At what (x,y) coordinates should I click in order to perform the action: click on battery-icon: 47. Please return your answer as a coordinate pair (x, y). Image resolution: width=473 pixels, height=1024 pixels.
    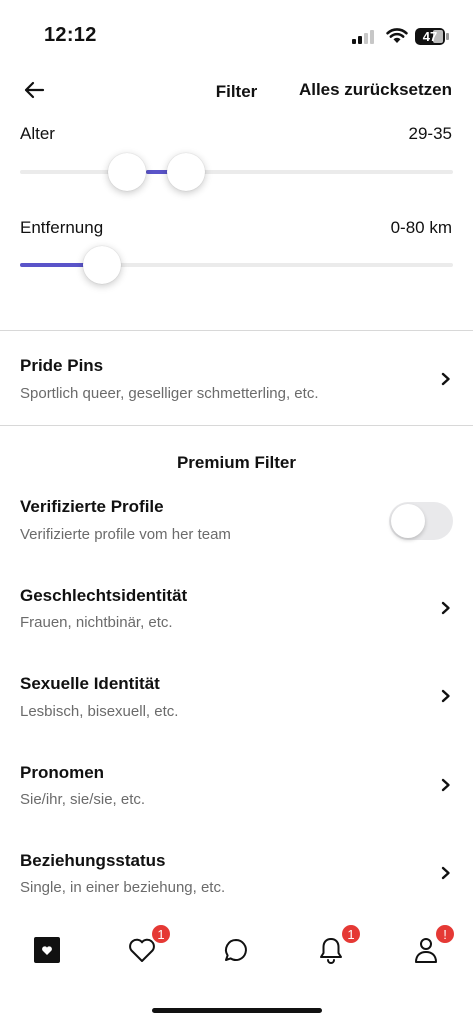
    Looking at the image, I should click on (432, 36).